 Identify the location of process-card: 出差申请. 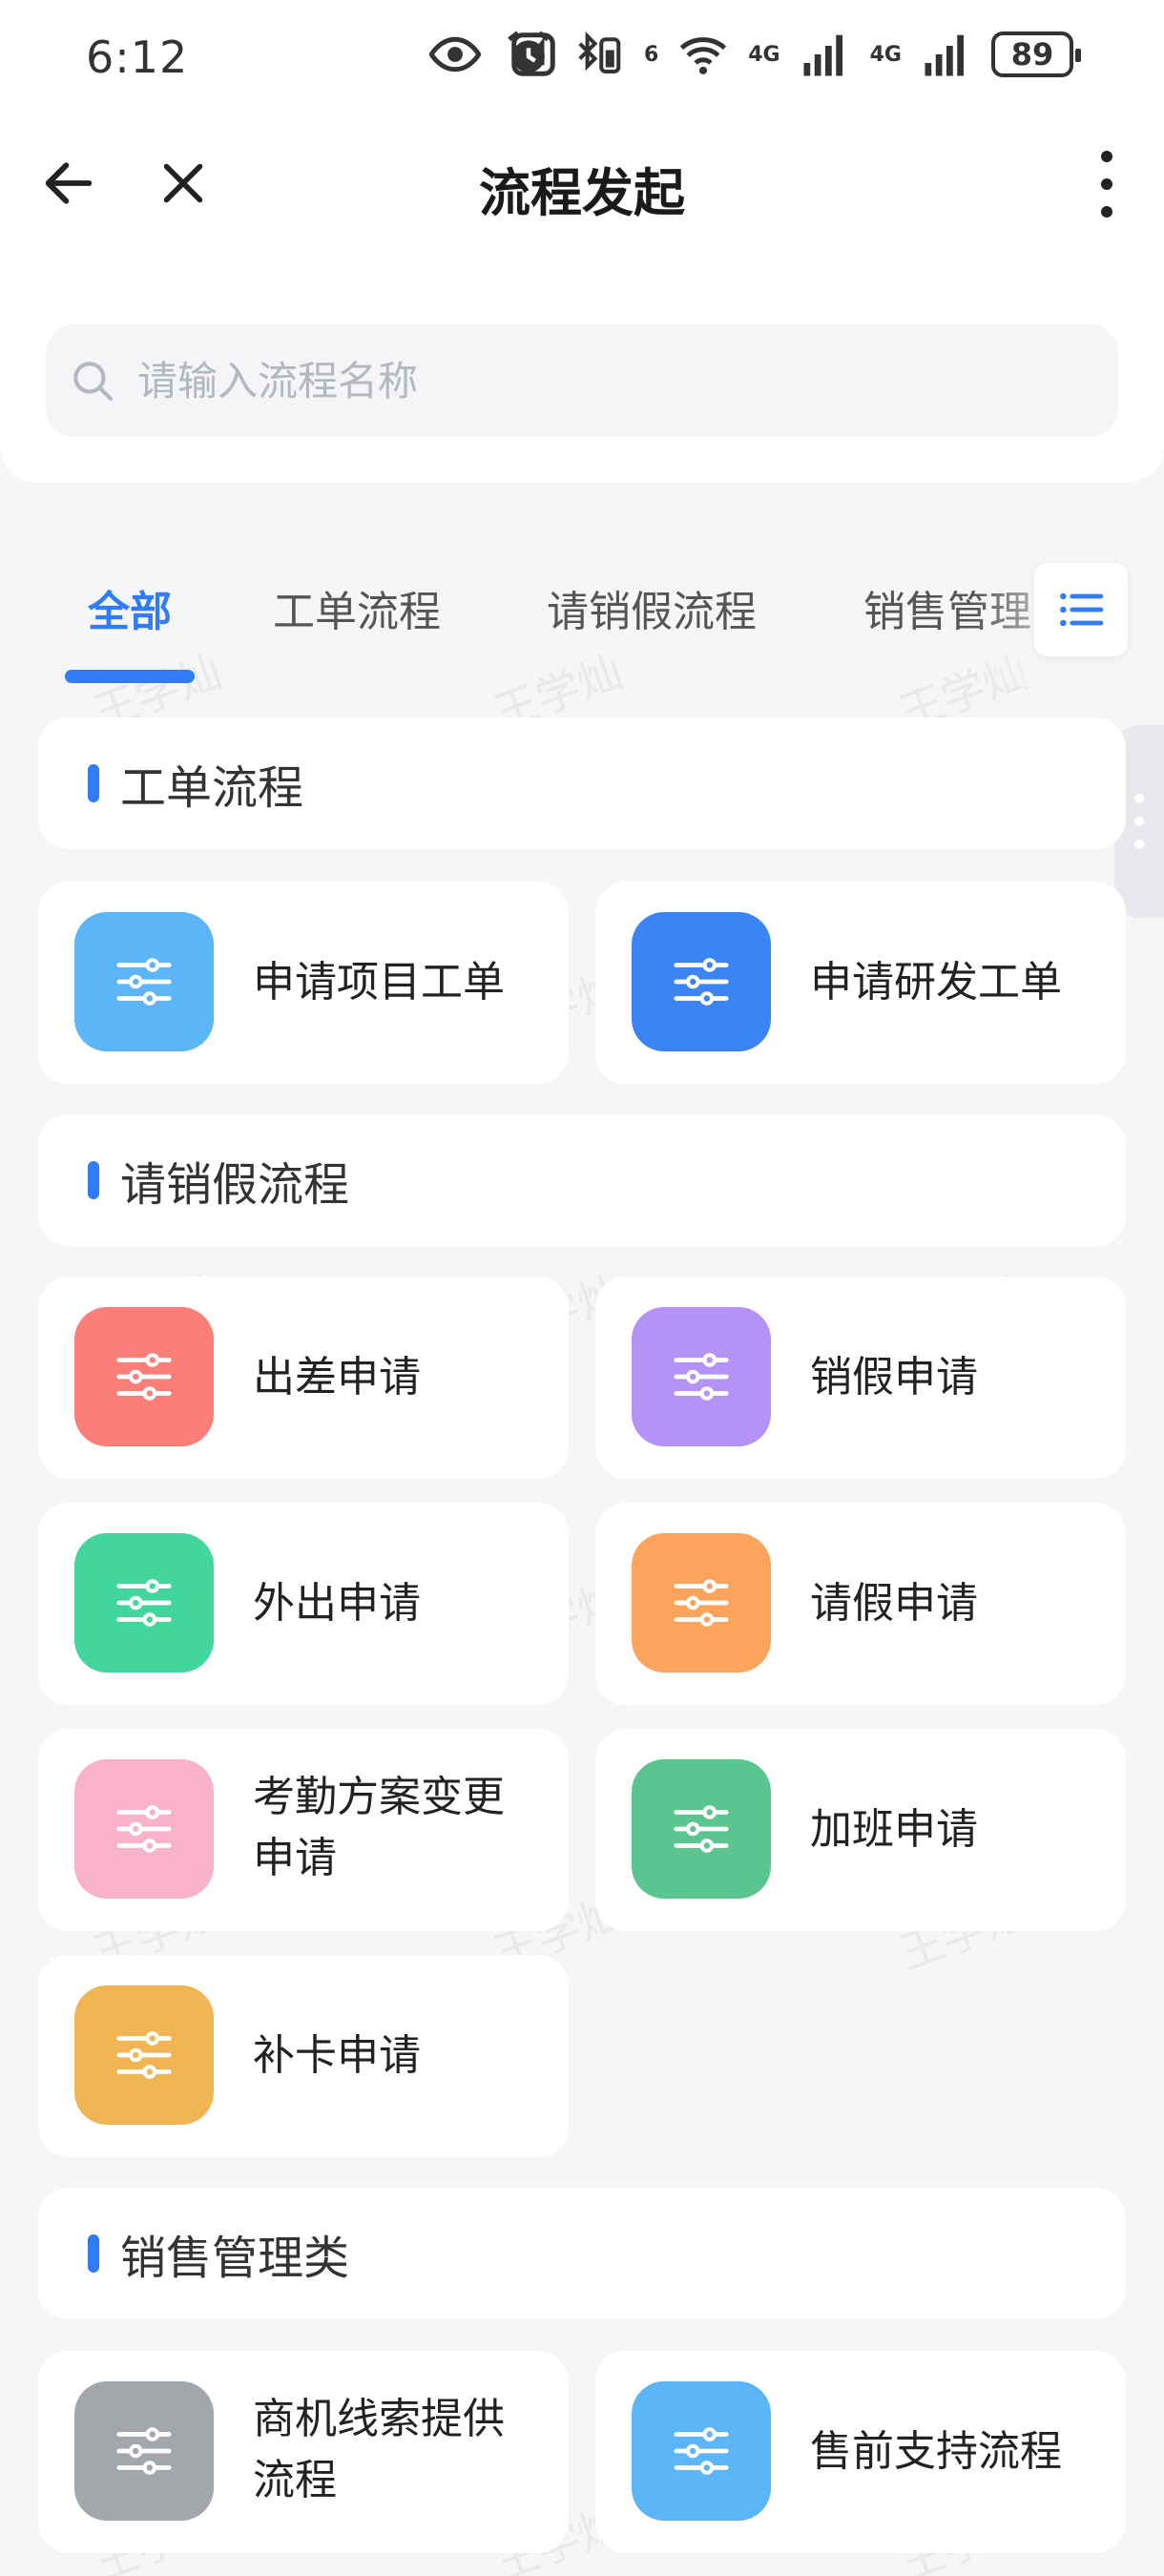
(303, 1378).